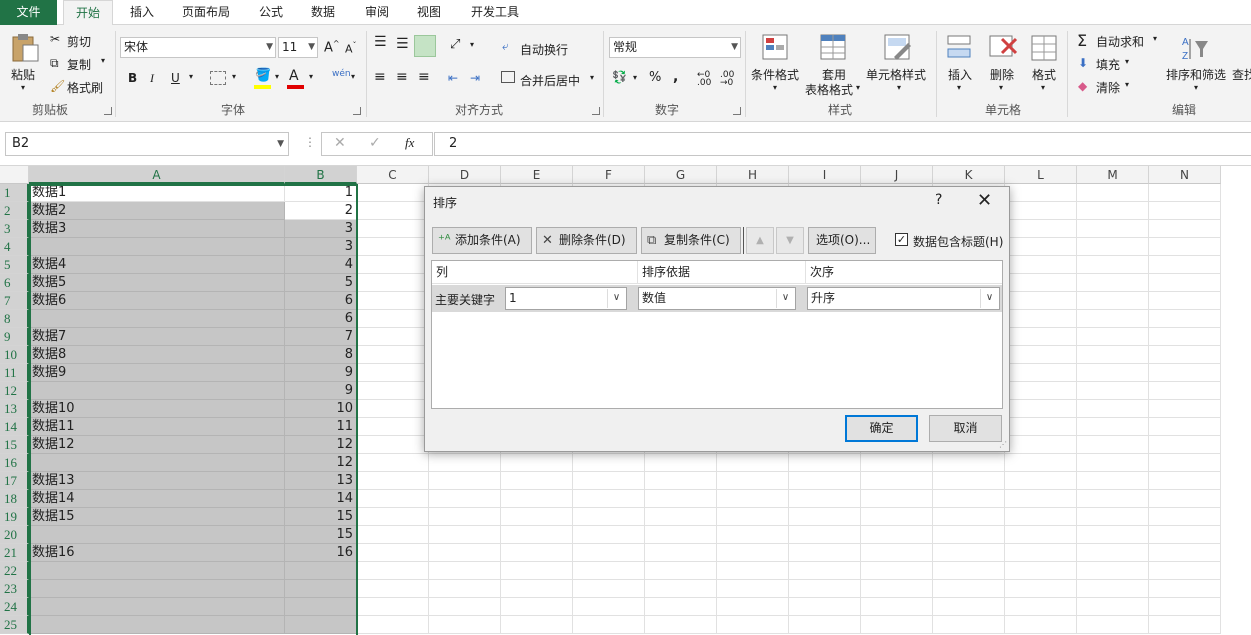  What do you see at coordinates (14, 193) in the screenshot?
I see `row-header: 1` at bounding box center [14, 193].